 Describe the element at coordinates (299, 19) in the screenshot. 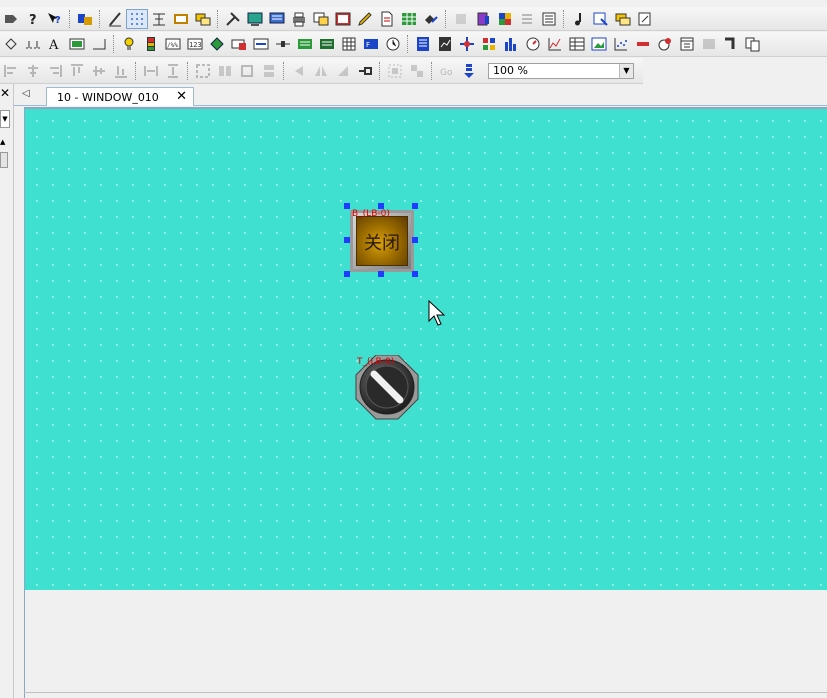

I see `print-icon` at that location.